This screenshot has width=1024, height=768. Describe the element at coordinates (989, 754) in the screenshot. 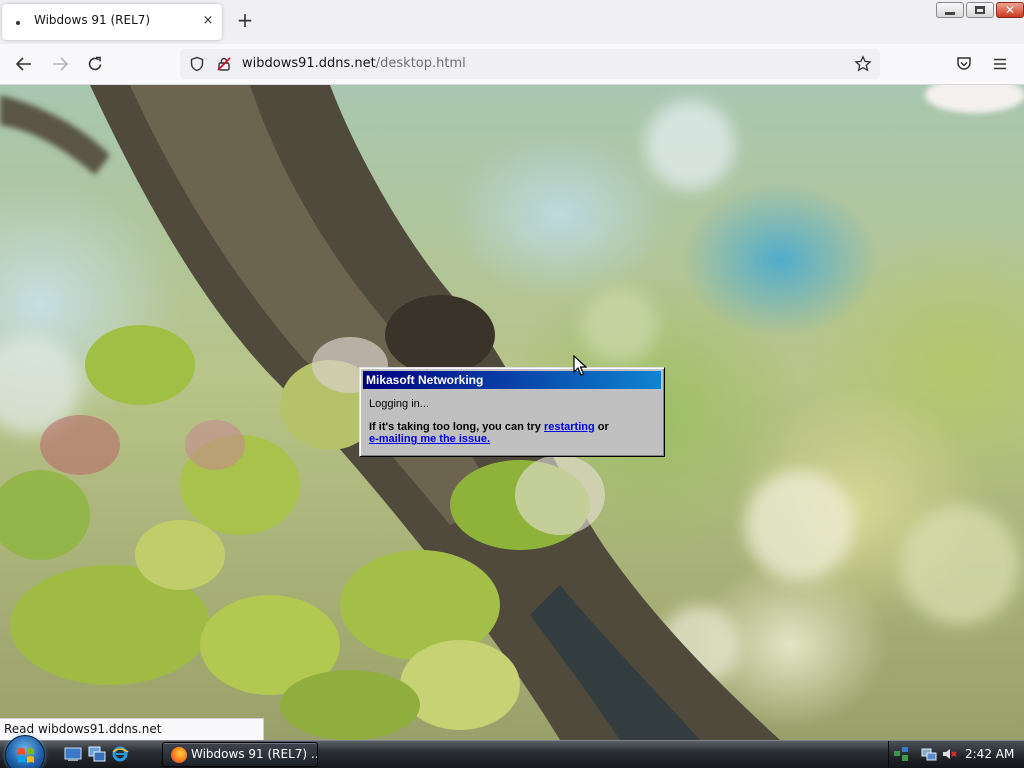

I see `system-clock: 2:42 AM` at that location.